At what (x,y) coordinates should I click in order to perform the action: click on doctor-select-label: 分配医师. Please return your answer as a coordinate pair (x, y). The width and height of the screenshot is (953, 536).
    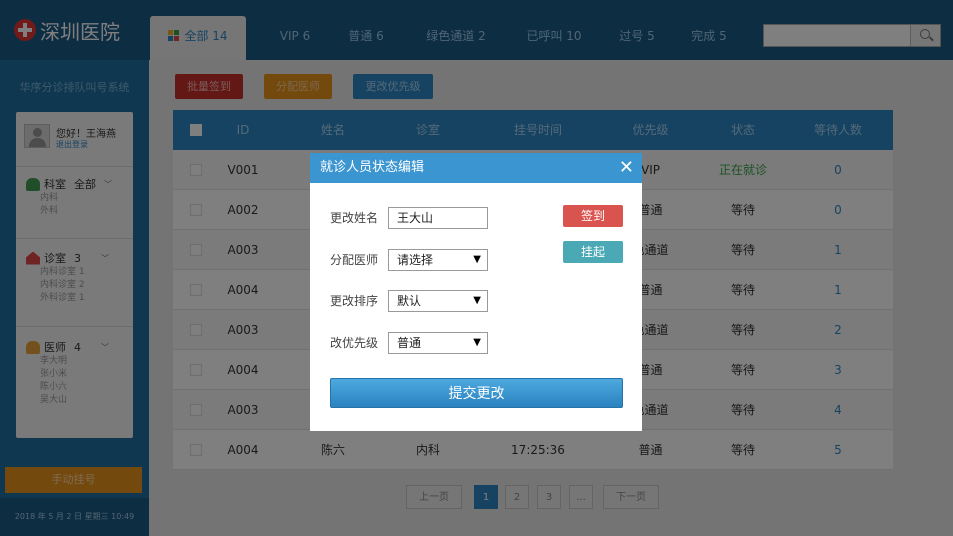
    Looking at the image, I should click on (354, 260).